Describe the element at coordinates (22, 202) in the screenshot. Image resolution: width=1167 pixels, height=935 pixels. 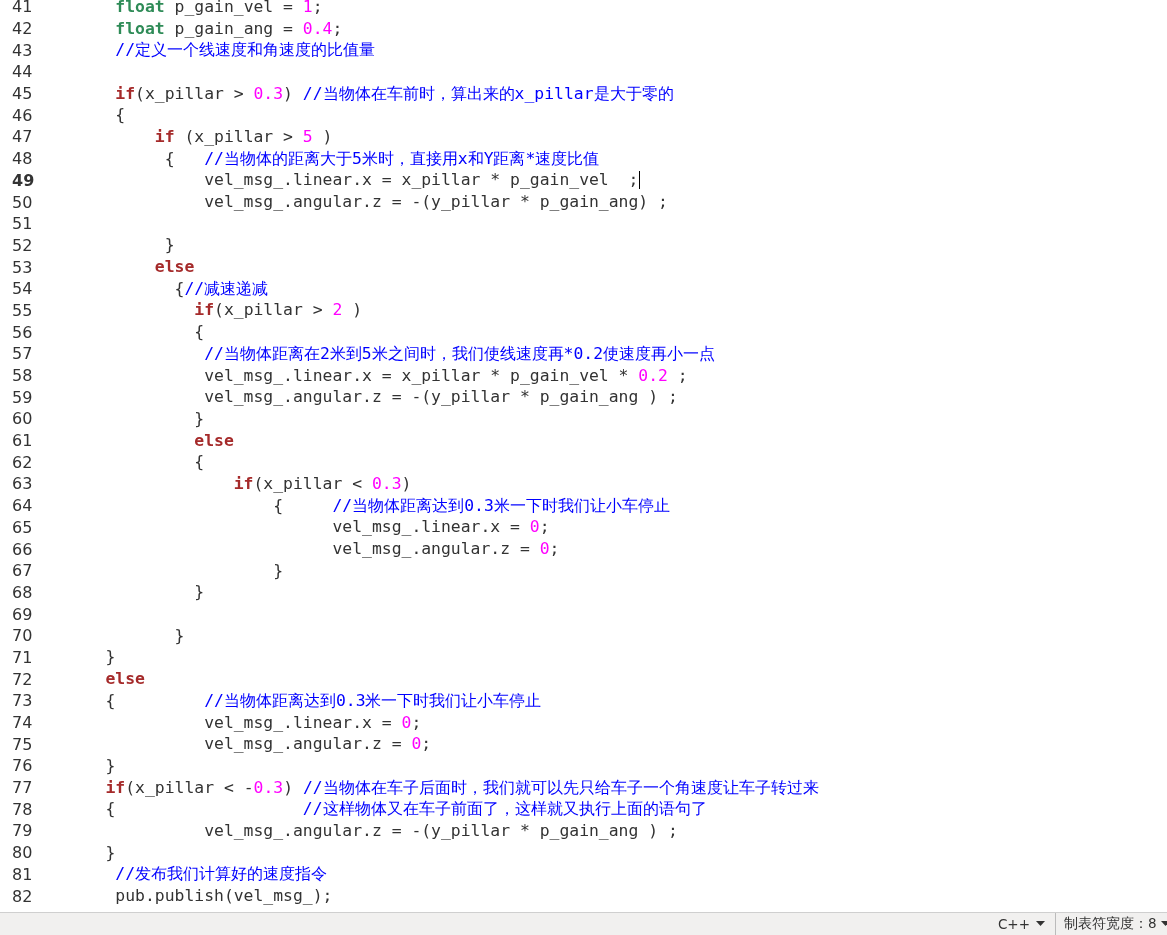
I see `line-number: 50` at that location.